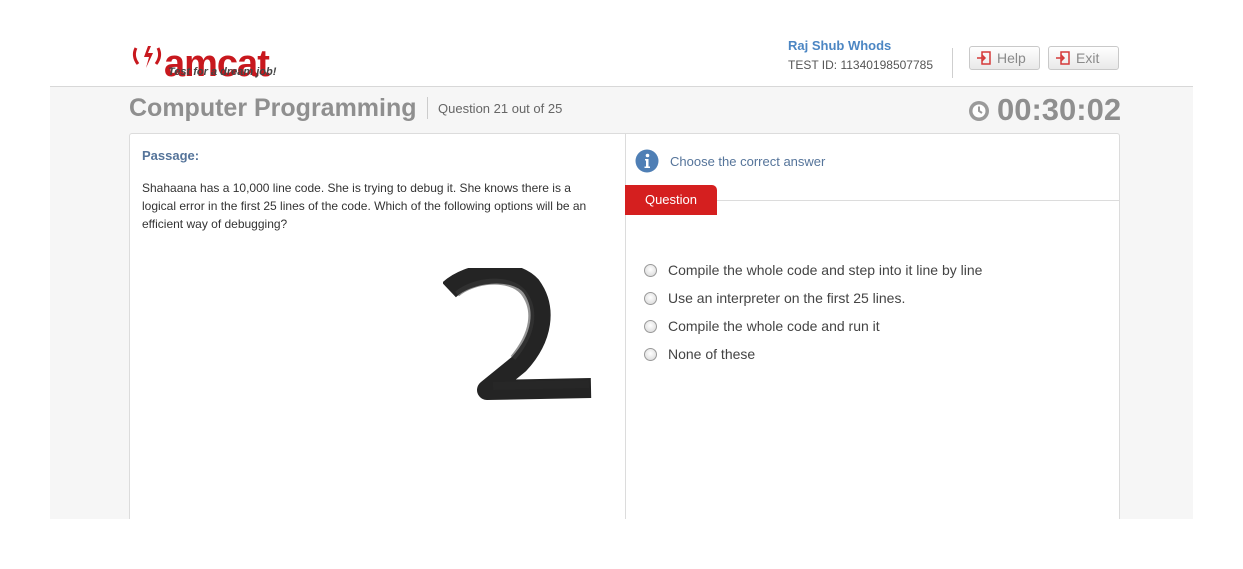 This screenshot has height=569, width=1243. I want to click on logo-mark-icon, so click(147, 57).